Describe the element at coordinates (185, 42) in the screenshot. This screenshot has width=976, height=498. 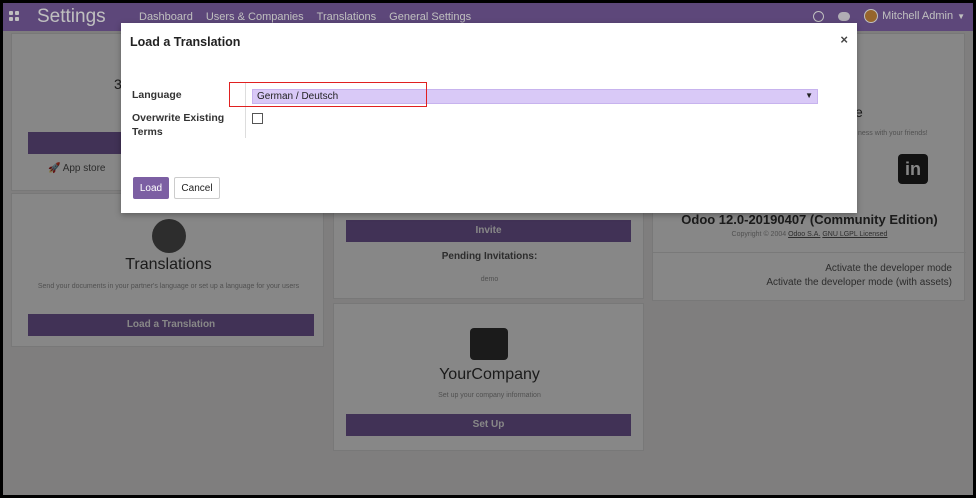
I see `dialog-title: Load a Translation` at that location.